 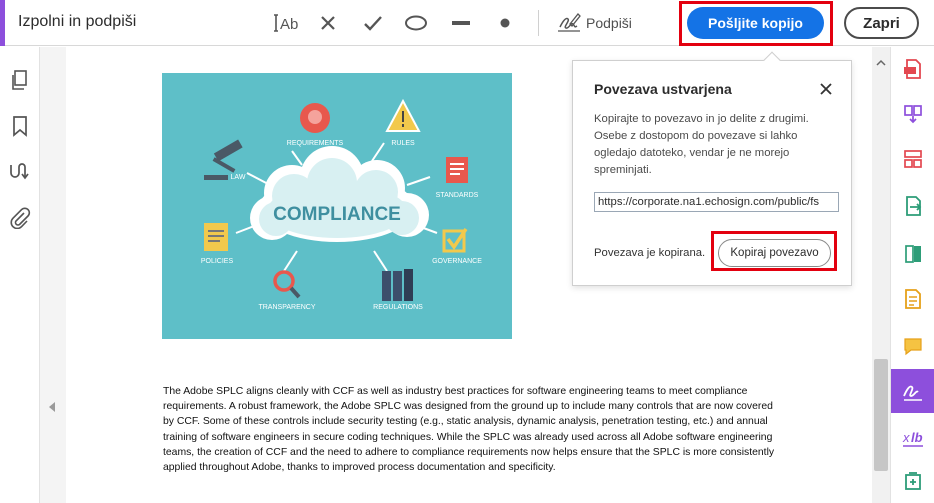 What do you see at coordinates (906, 437) in the screenshot?
I see `svg-text: x` at bounding box center [906, 437].